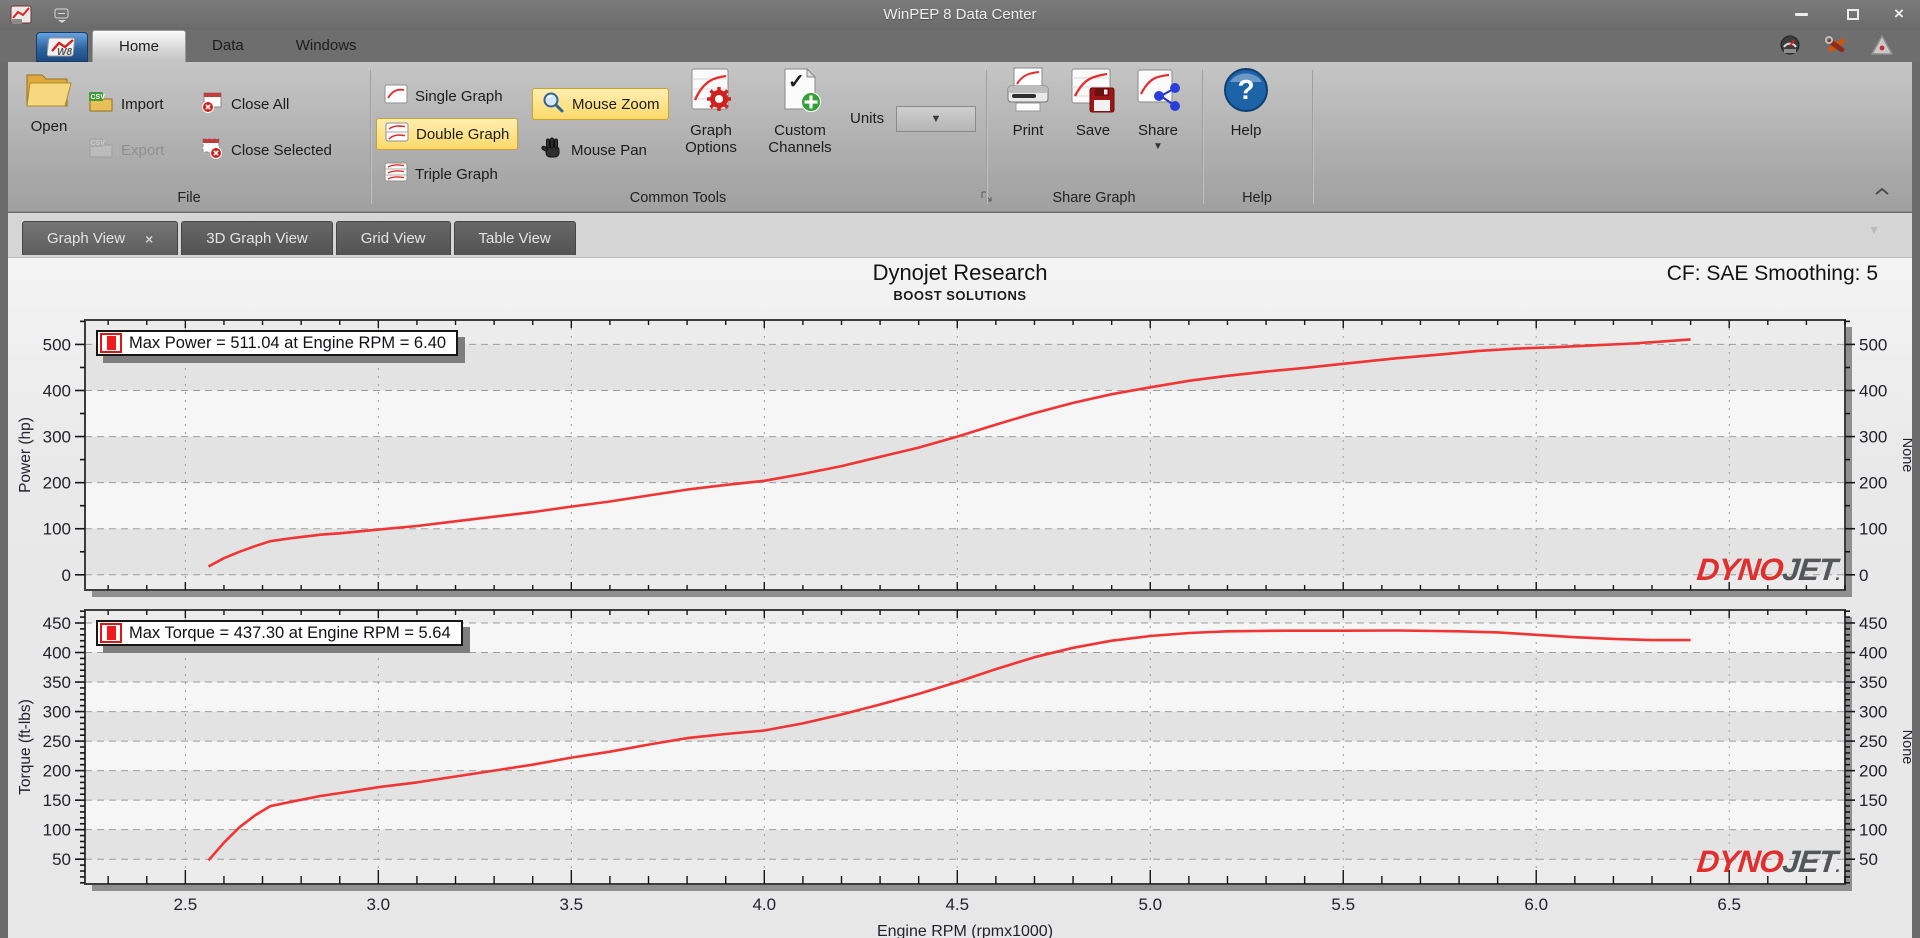 This screenshot has width=1920, height=938. Describe the element at coordinates (86, 238) in the screenshot. I see `view-tab-label: Graph View` at that location.